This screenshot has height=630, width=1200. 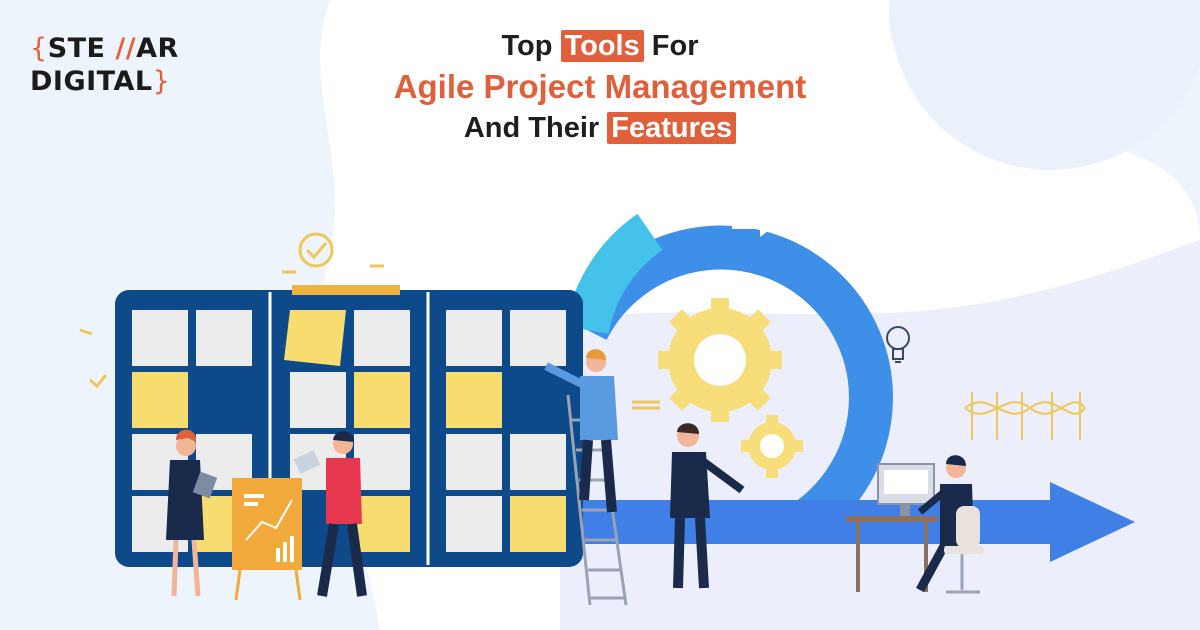 What do you see at coordinates (1025, 416) in the screenshot?
I see `dna-wave-icon` at bounding box center [1025, 416].